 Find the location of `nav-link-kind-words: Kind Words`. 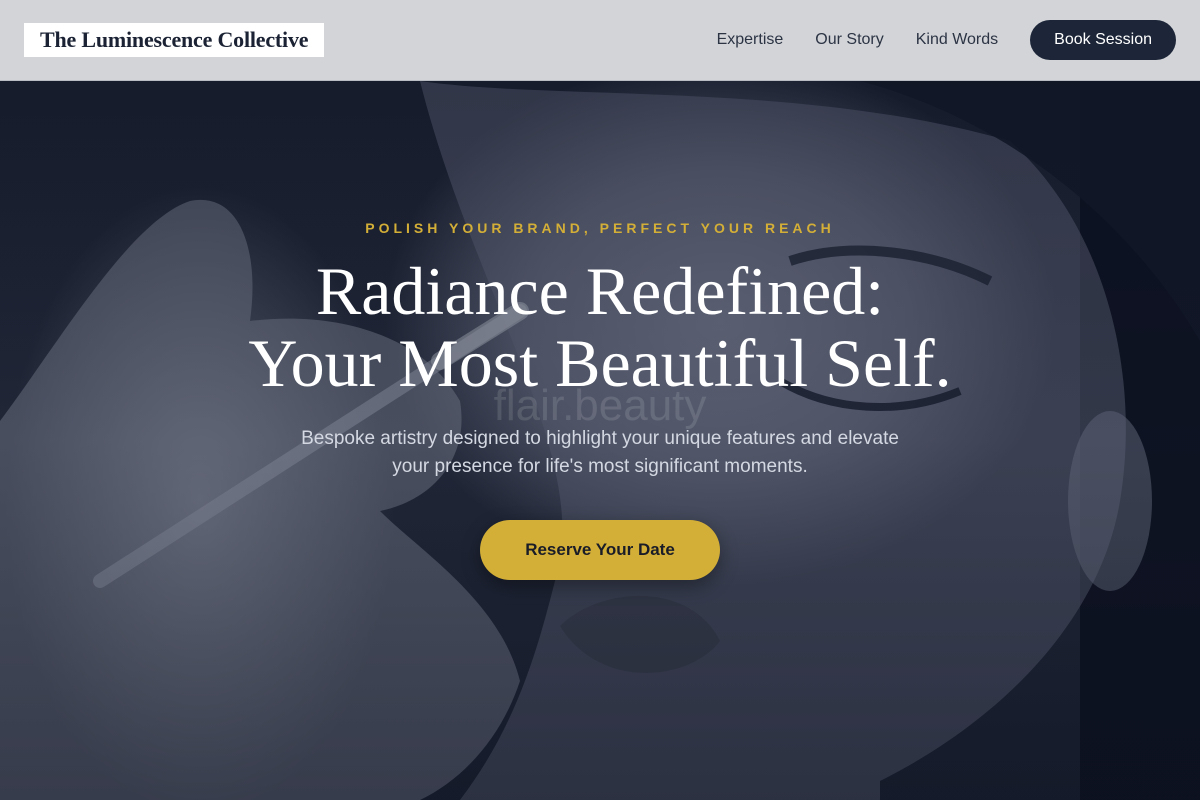

nav-link-kind-words: Kind Words is located at coordinates (957, 40).